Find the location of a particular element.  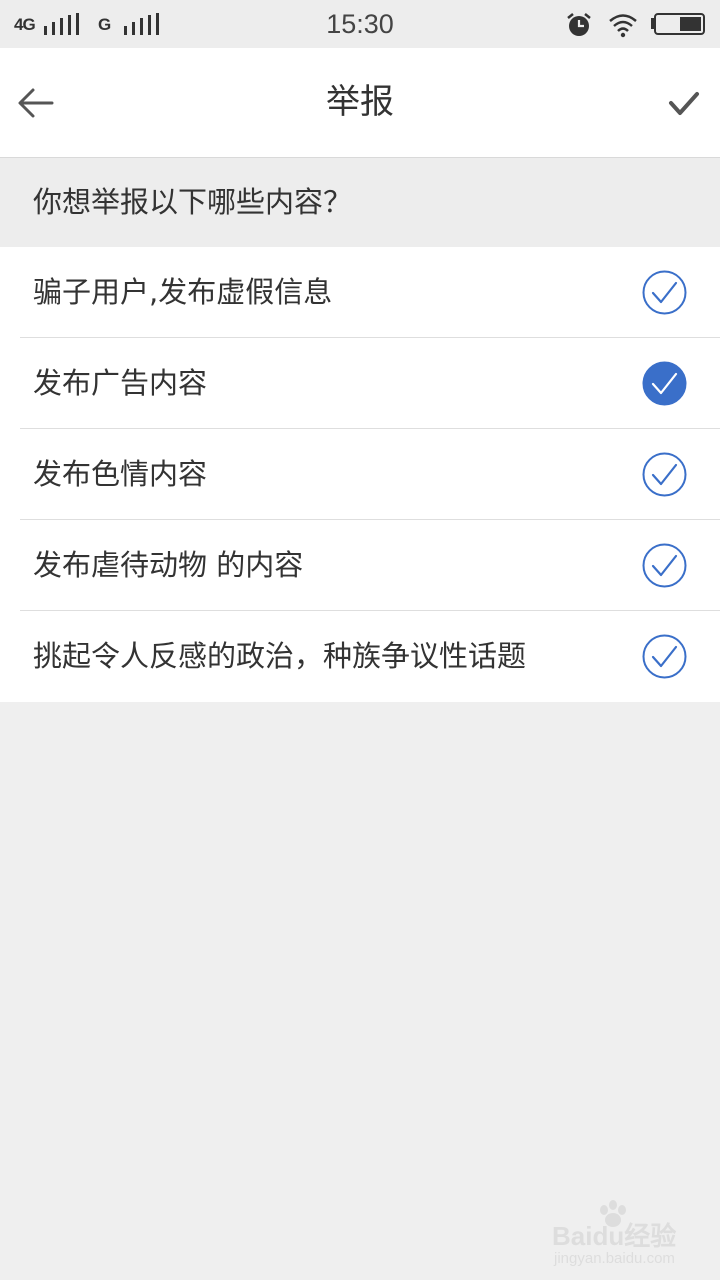

report-option: 发布广告内容 is located at coordinates (360, 383).